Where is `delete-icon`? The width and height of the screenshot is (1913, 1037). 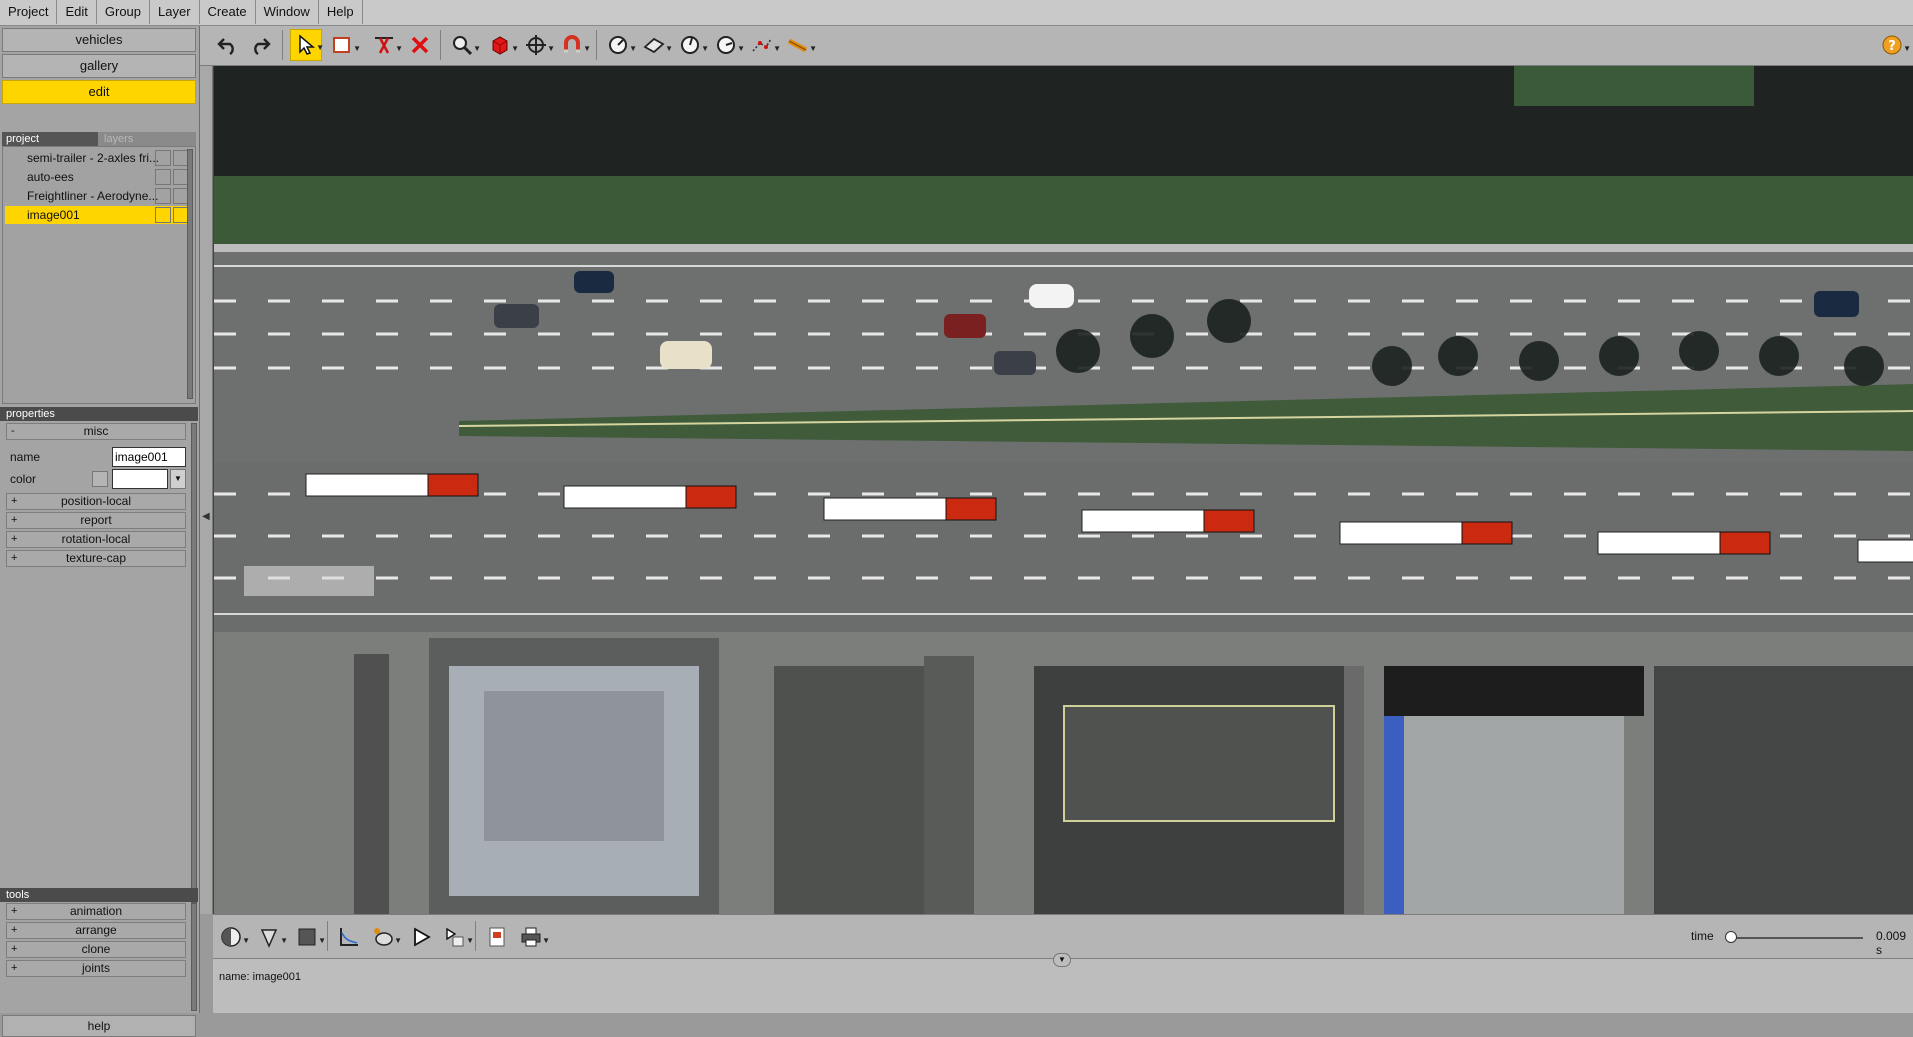
delete-icon is located at coordinates (420, 45).